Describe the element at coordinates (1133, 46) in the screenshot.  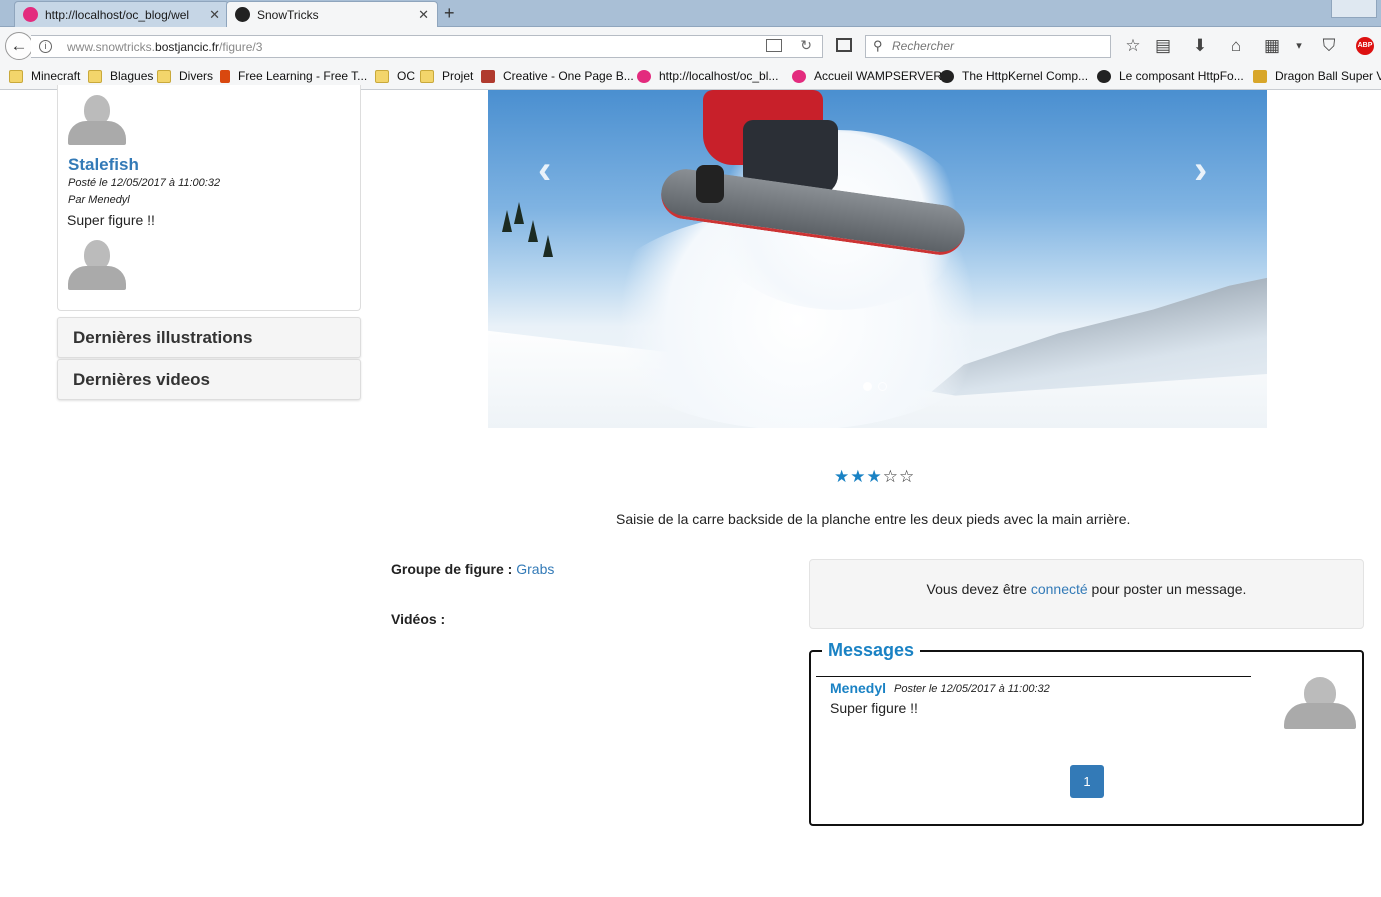
I see `bookmark-star-icon: ☆` at that location.